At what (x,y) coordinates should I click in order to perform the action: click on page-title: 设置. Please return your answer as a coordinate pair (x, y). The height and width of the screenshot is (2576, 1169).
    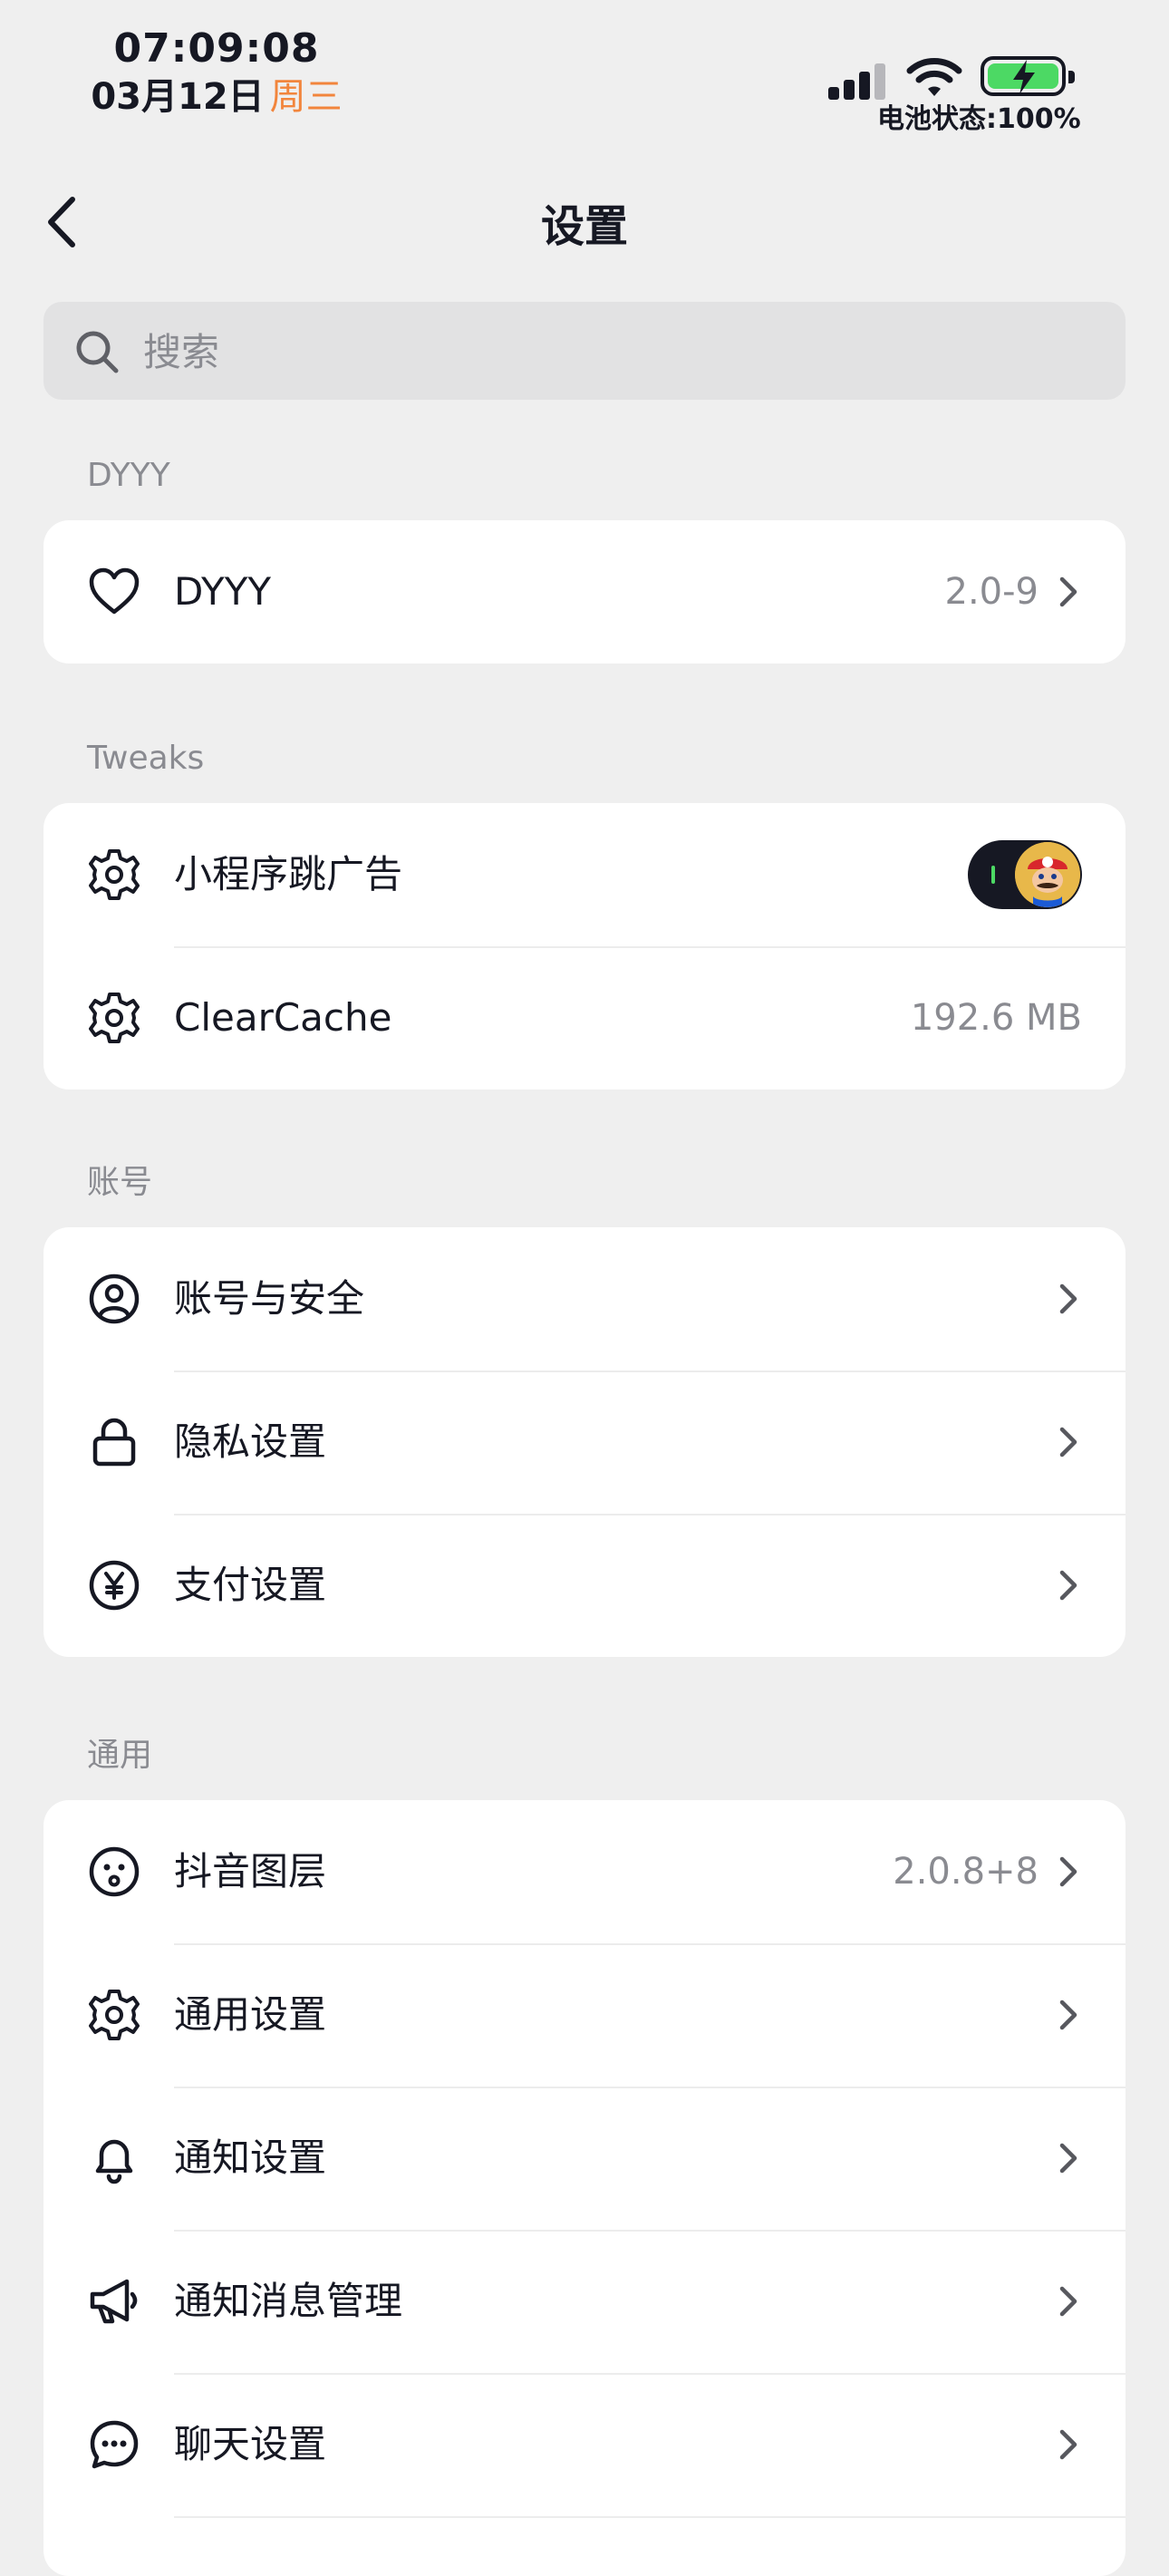
    Looking at the image, I should click on (584, 226).